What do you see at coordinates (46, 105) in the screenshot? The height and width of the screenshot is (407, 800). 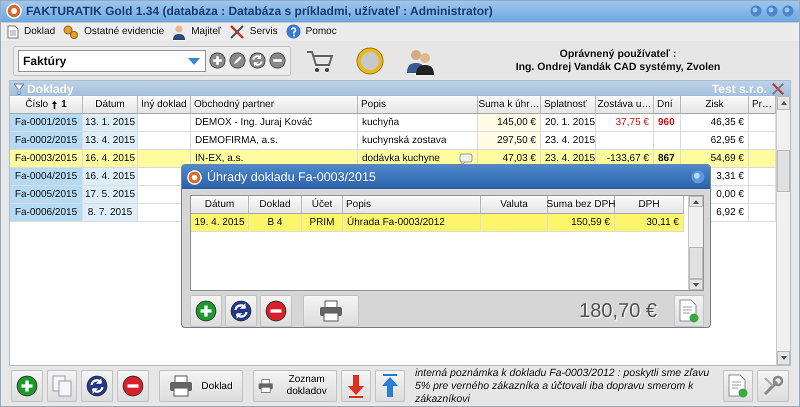 I see `column-header: Číslo 1` at bounding box center [46, 105].